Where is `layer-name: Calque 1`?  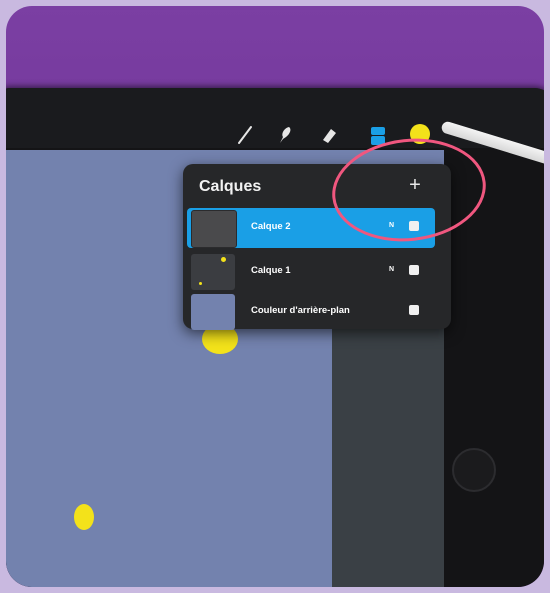 layer-name: Calque 1 is located at coordinates (271, 270).